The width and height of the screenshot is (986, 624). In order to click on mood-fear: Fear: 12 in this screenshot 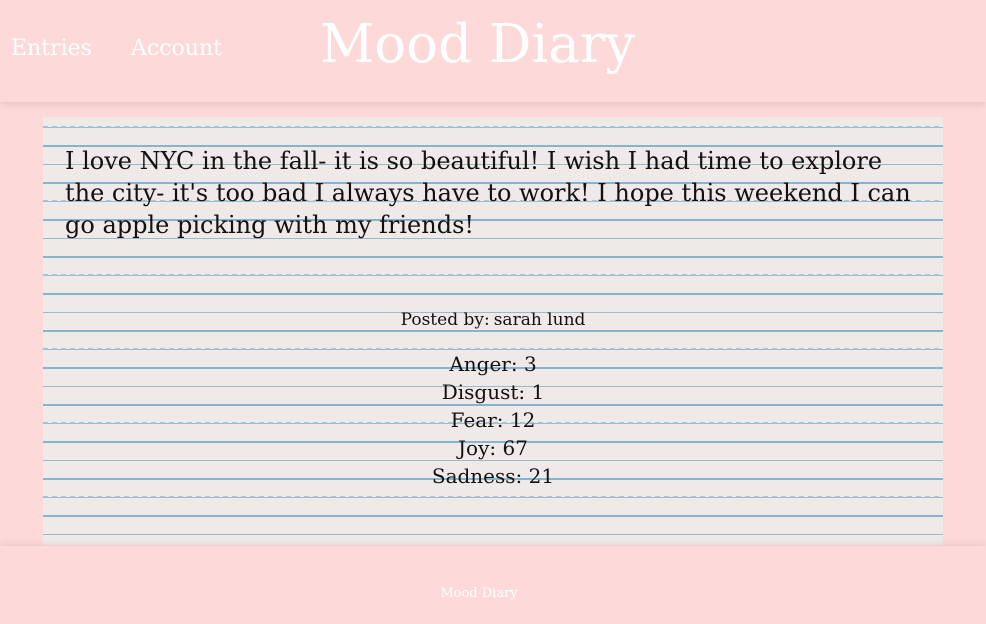, I will do `click(493, 420)`.